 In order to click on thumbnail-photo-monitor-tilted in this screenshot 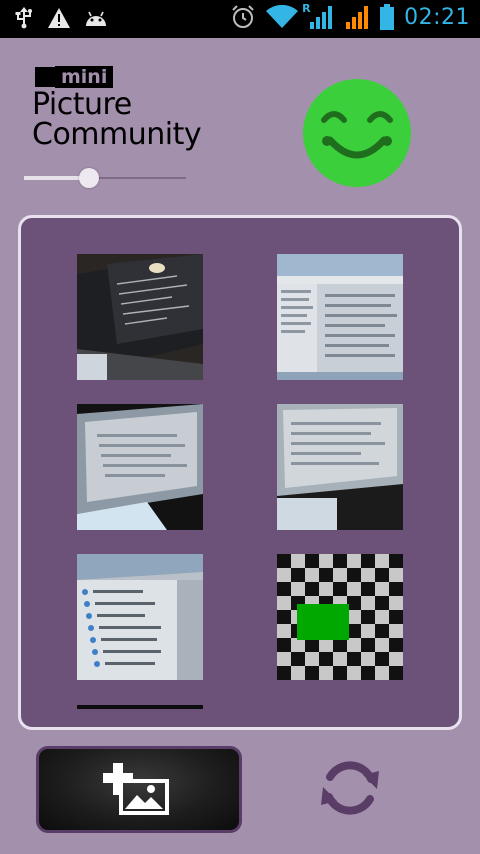, I will do `click(340, 467)`.